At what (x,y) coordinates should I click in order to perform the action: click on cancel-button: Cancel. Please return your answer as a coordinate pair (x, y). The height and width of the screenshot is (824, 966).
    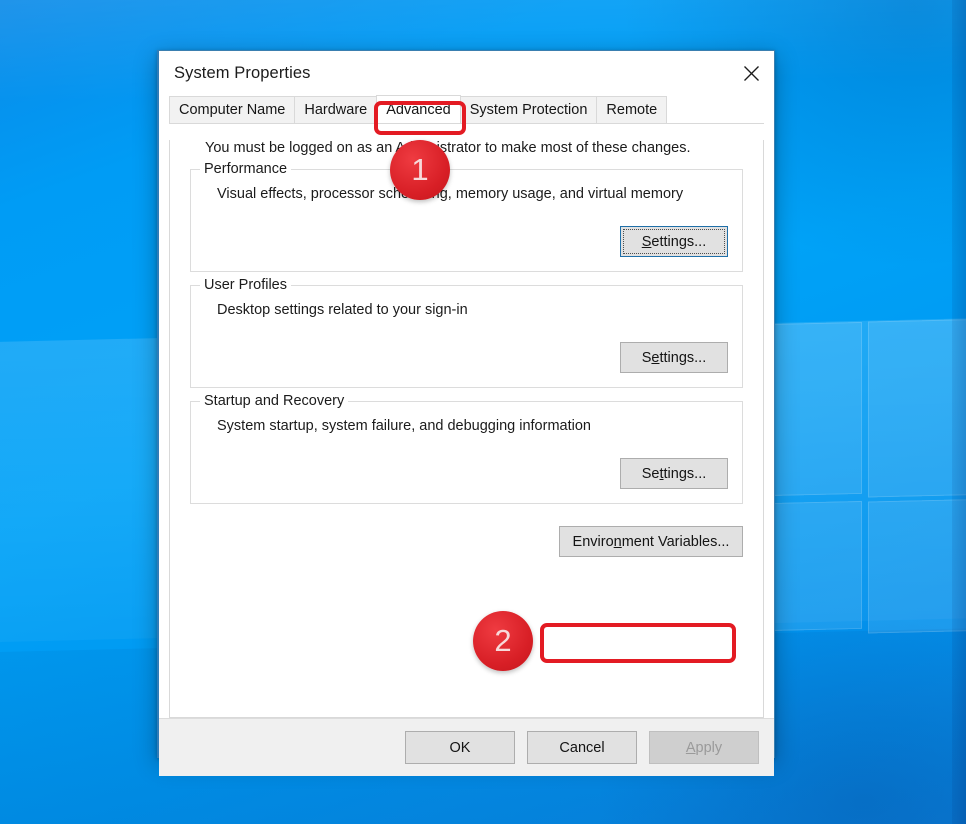
    Looking at the image, I should click on (582, 747).